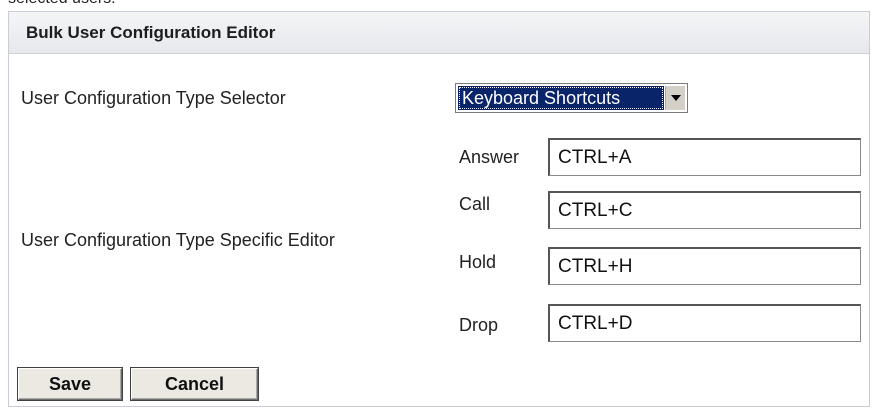 This screenshot has height=409, width=872. Describe the element at coordinates (194, 384) in the screenshot. I see `cancel-button: Cancel` at that location.